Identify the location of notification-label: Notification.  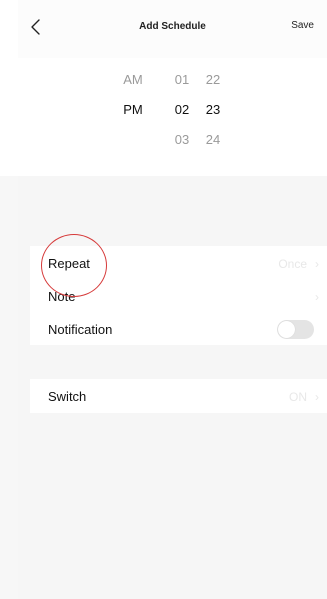
(80, 329).